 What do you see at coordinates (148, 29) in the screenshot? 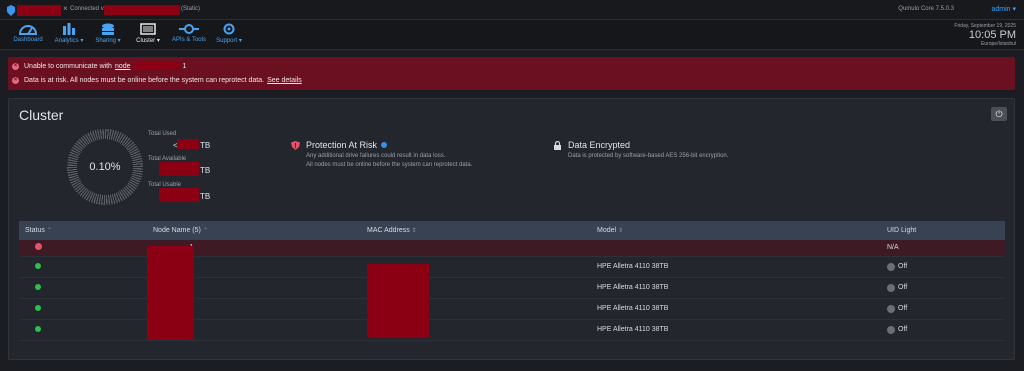
I see `cluster-icon` at bounding box center [148, 29].